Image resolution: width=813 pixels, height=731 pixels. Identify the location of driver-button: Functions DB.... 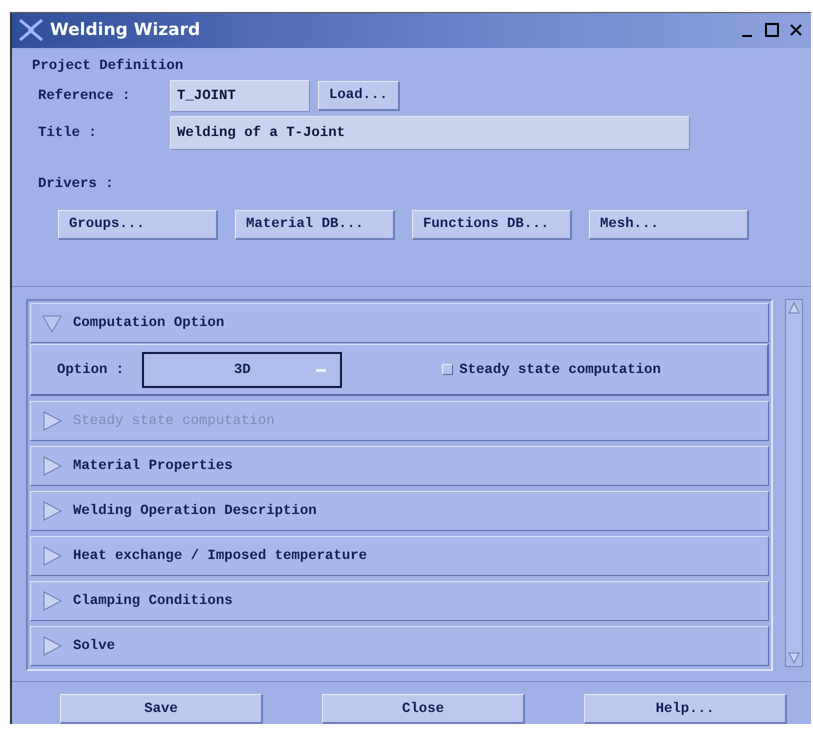
(492, 225).